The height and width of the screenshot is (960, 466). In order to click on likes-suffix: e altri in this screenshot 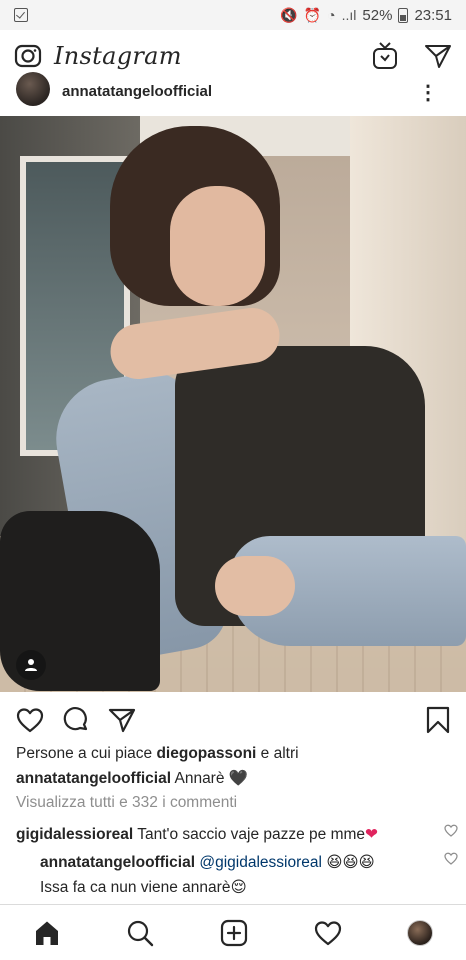, I will do `click(280, 753)`.